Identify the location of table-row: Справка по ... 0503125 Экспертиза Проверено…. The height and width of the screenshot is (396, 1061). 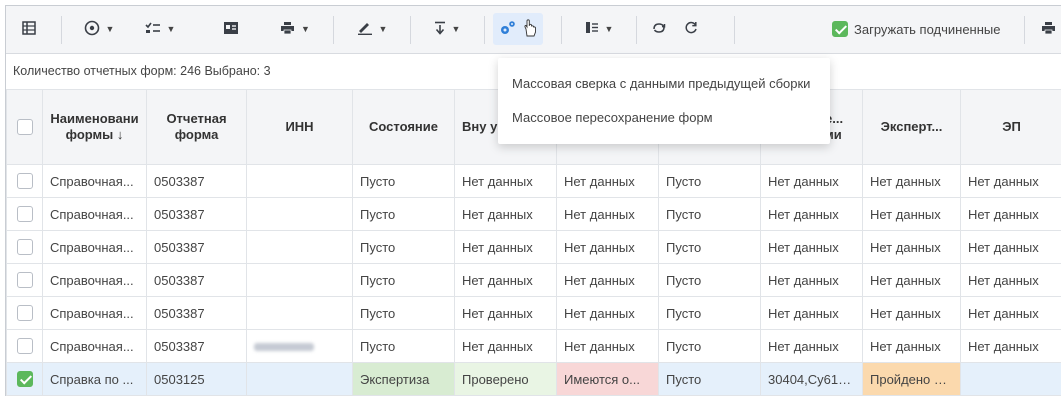
(533, 379).